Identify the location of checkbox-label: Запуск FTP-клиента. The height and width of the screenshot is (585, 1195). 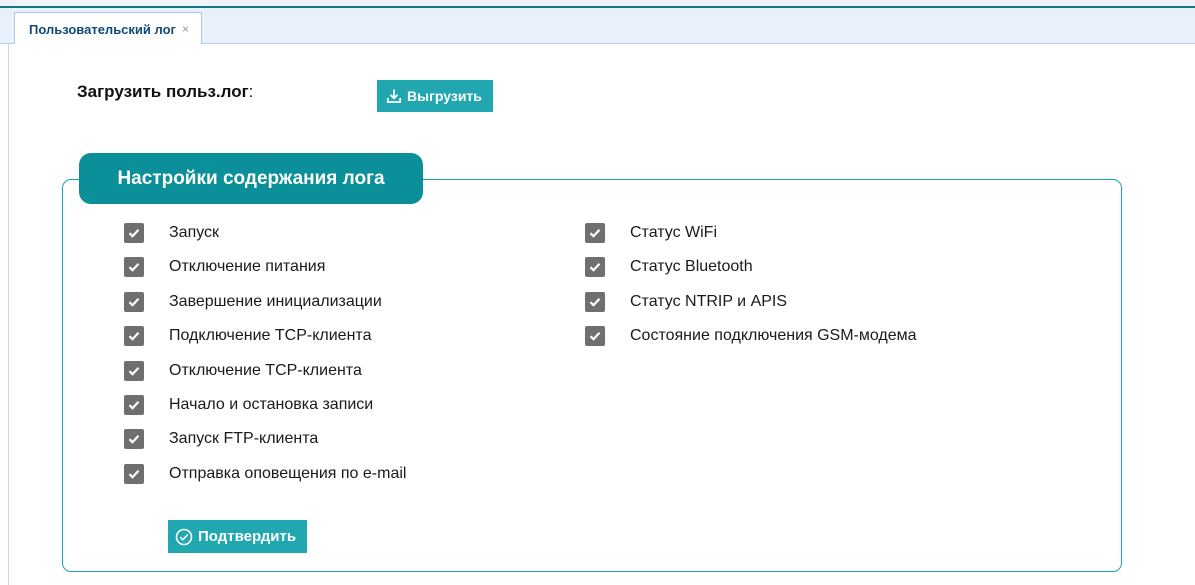
(244, 439).